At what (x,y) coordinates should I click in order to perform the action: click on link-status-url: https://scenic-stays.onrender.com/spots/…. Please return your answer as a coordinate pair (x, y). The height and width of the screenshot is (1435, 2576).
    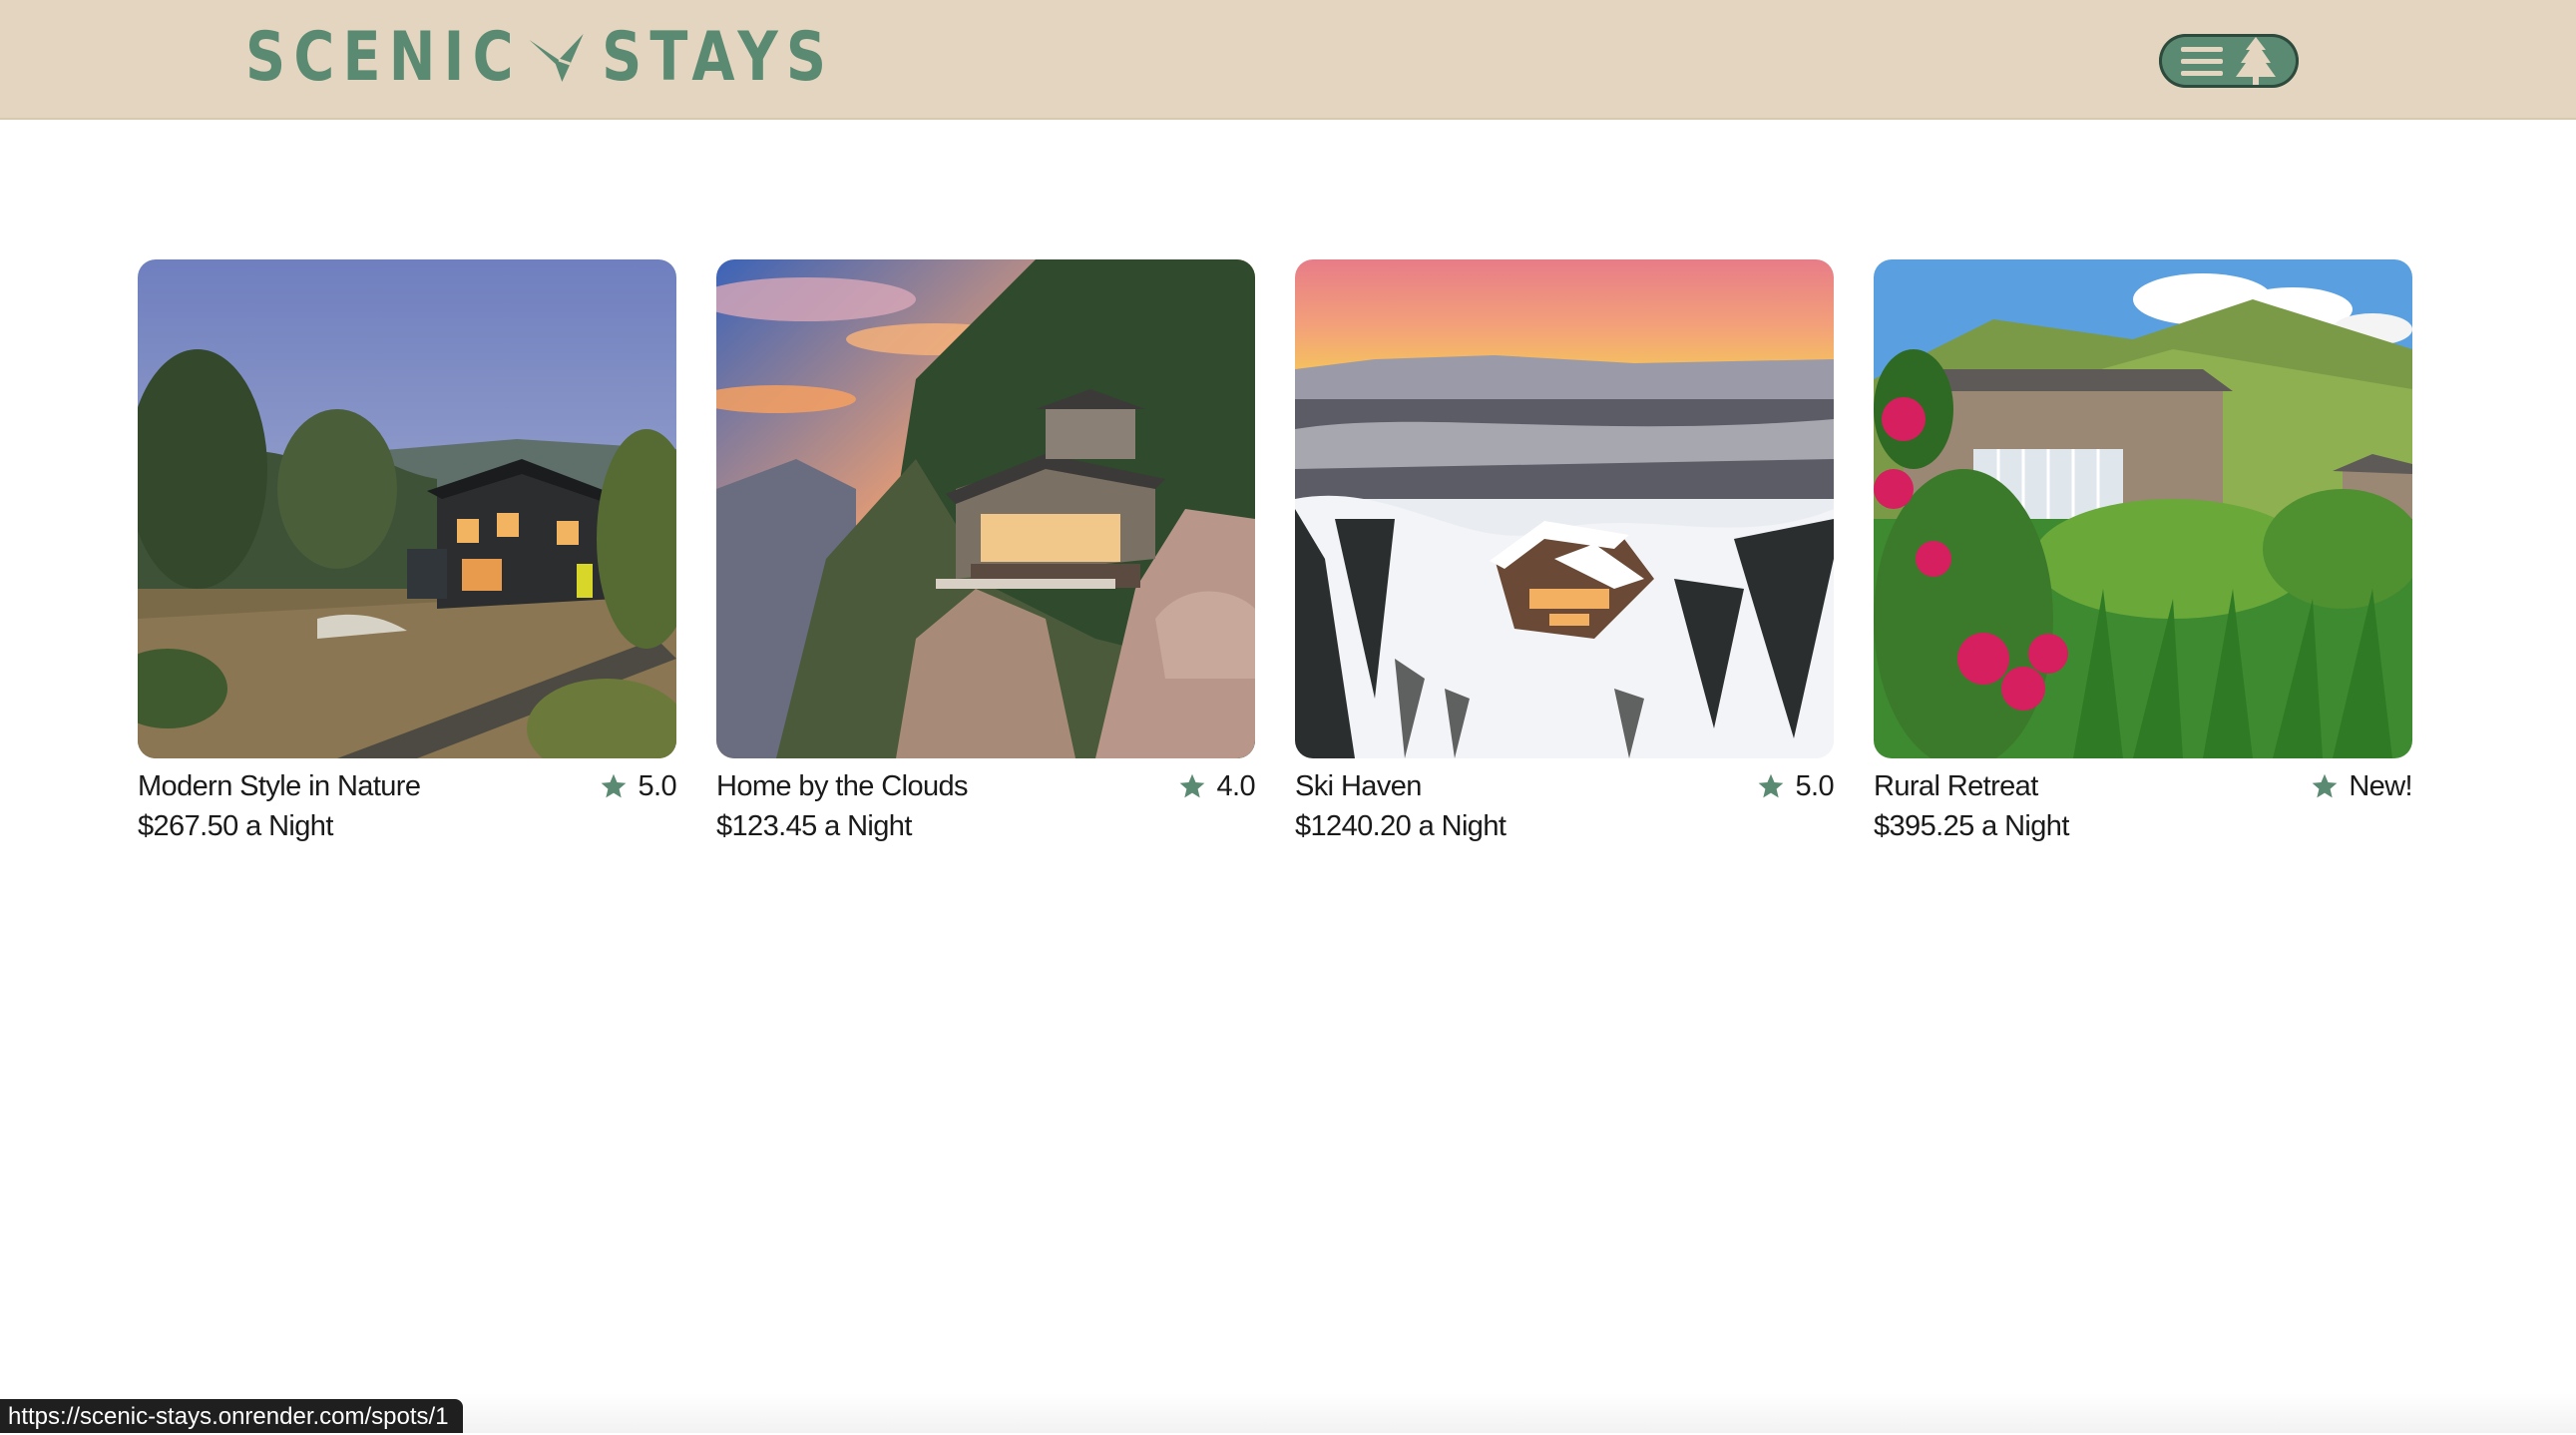
    Looking at the image, I should click on (231, 1416).